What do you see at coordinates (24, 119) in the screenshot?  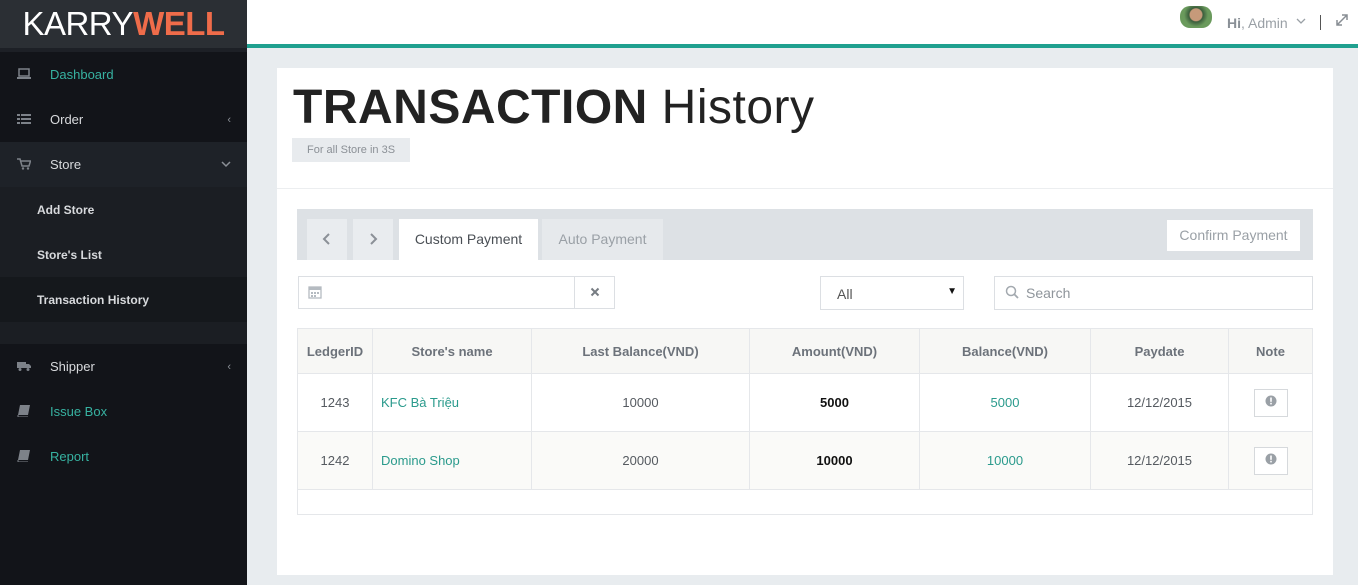 I see `list-icon` at bounding box center [24, 119].